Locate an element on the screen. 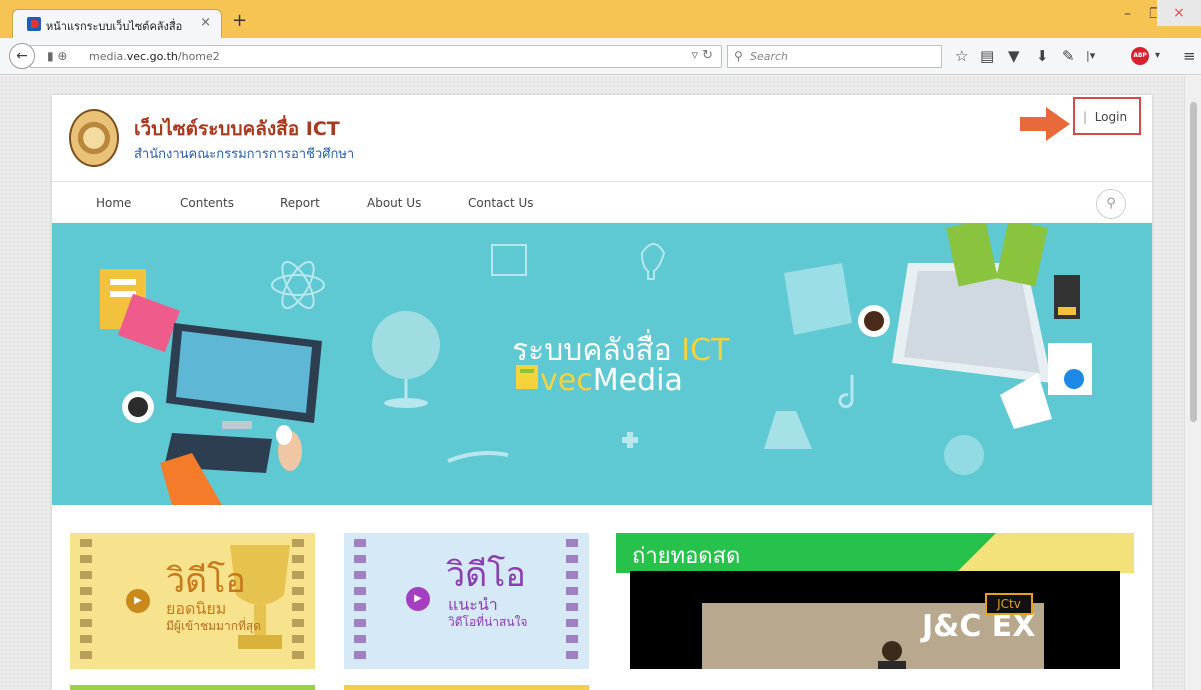 This screenshot has width=1201, height=690. card-caption: วิดีโอที่น่าสนใจ is located at coordinates (488, 622).